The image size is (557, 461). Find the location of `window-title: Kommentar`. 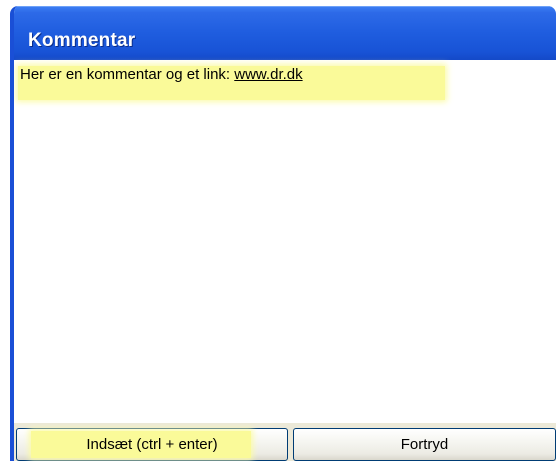

window-title: Kommentar is located at coordinates (82, 40).